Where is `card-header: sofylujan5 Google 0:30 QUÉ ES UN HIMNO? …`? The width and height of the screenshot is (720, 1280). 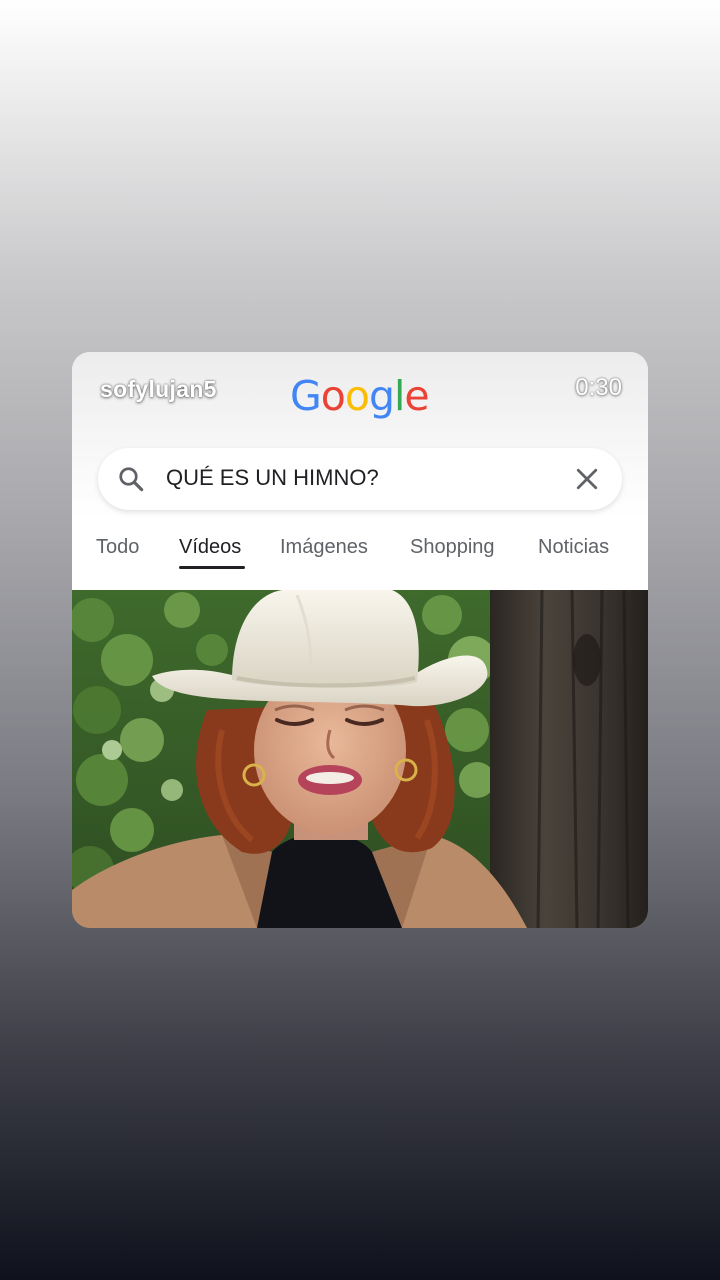
card-header: sofylujan5 Google 0:30 QUÉ ES UN HIMNO? … is located at coordinates (360, 471).